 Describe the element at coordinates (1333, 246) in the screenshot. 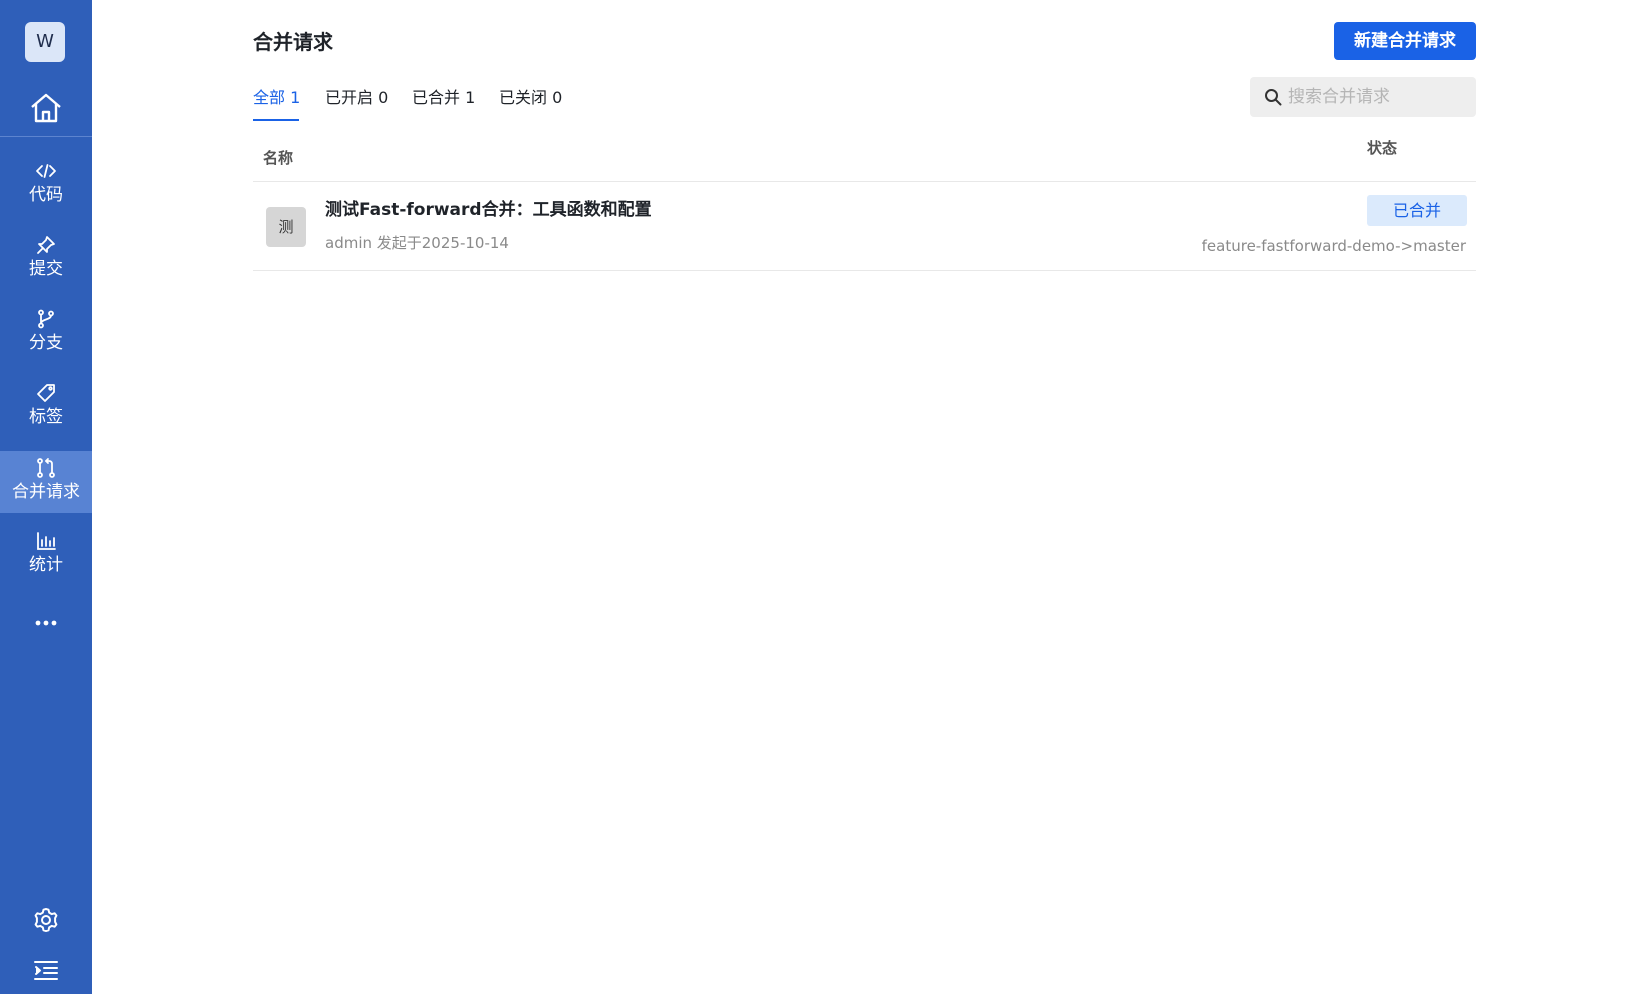

I see `branch-info: feature-fastforward-demo->master` at that location.